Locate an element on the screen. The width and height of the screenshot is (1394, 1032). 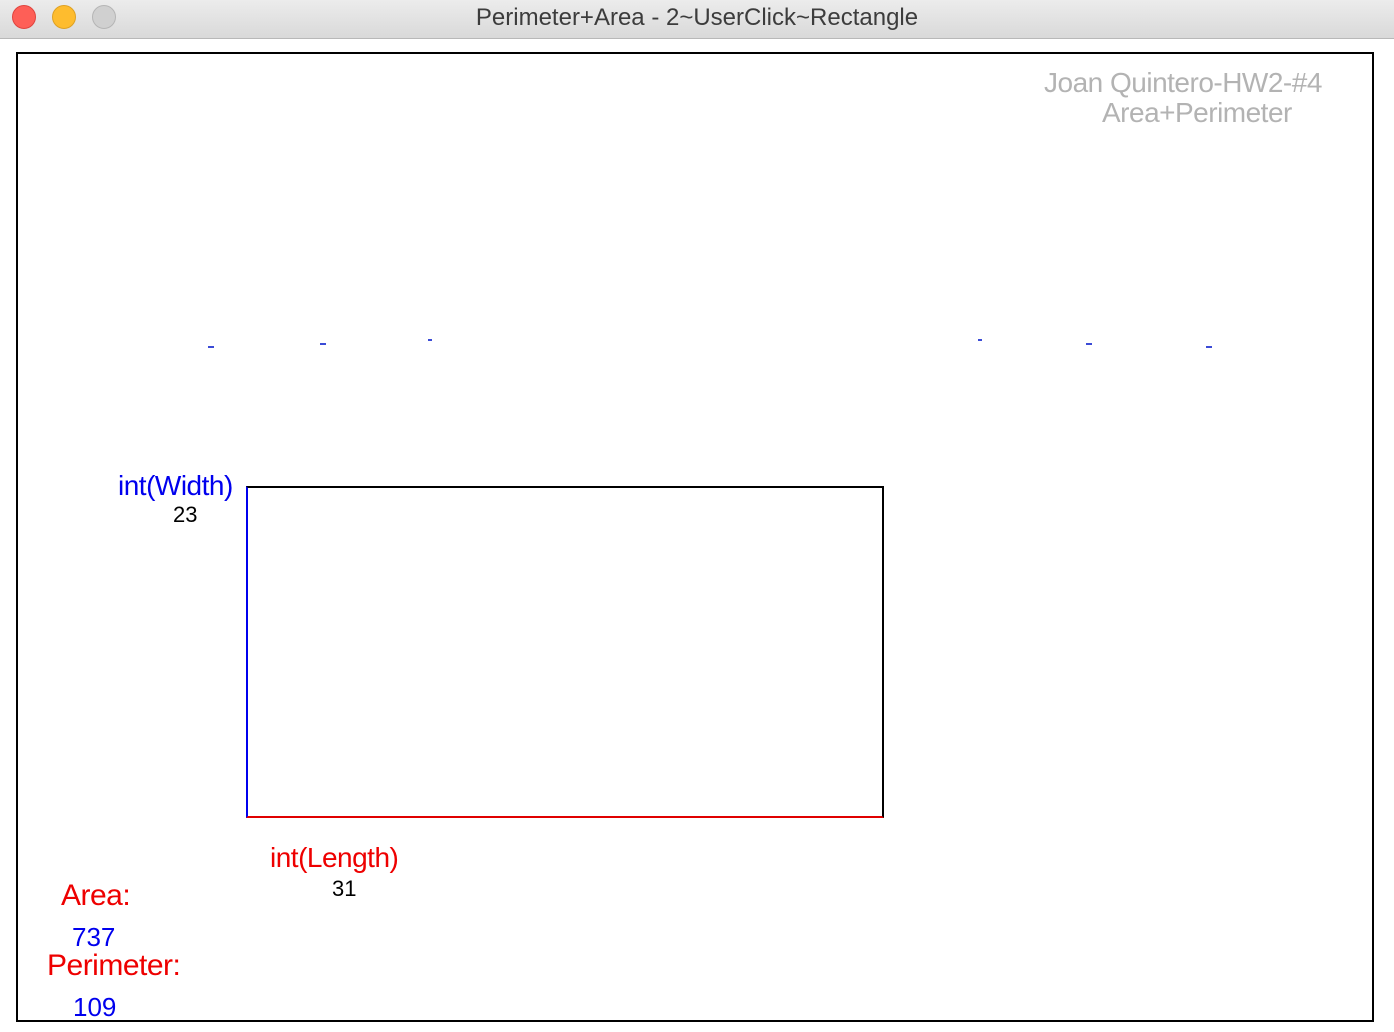
length-value: 31 is located at coordinates (344, 888).